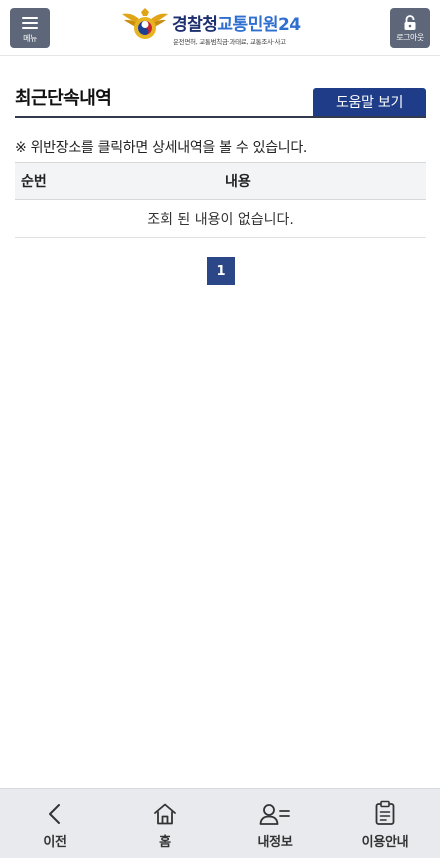  I want to click on enforcement-table: 순번 내용 조회 된 내용이 없습니다., so click(220, 200).